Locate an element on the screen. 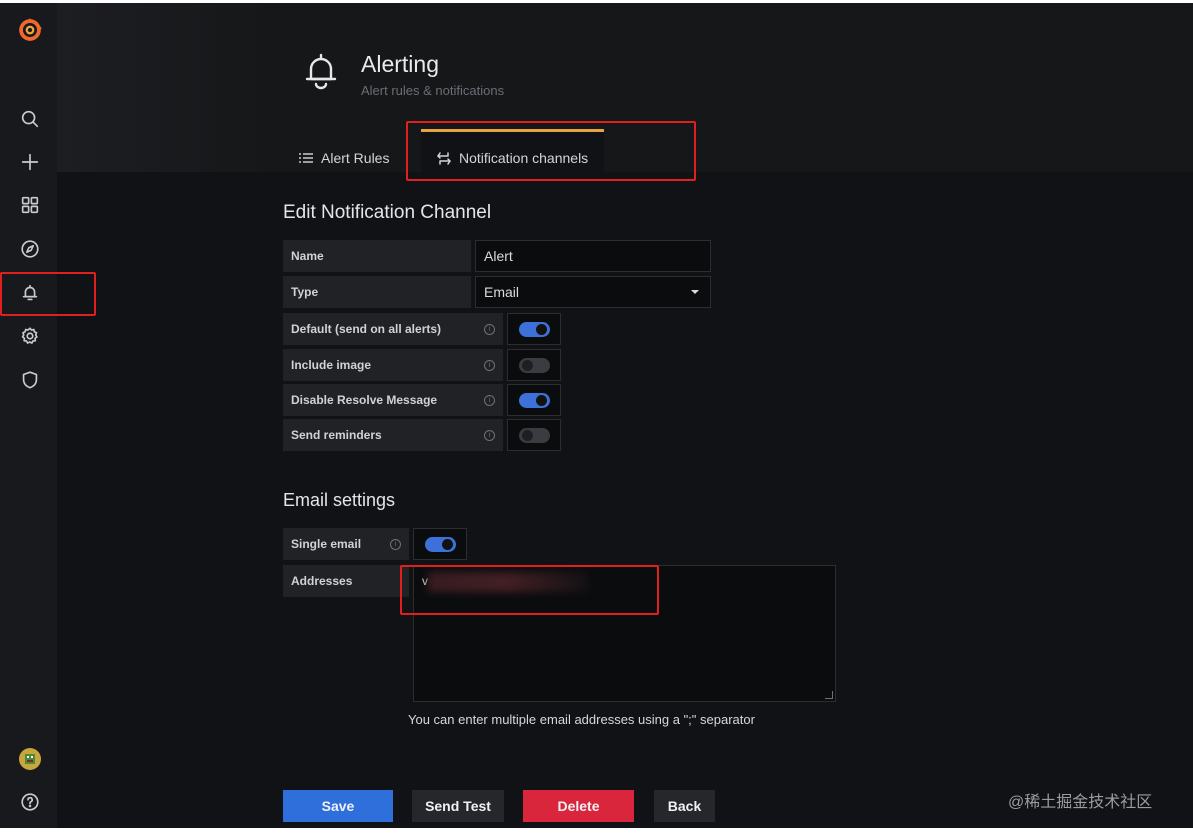 This screenshot has width=1193, height=834. send-reminders-toggle is located at coordinates (534, 435).